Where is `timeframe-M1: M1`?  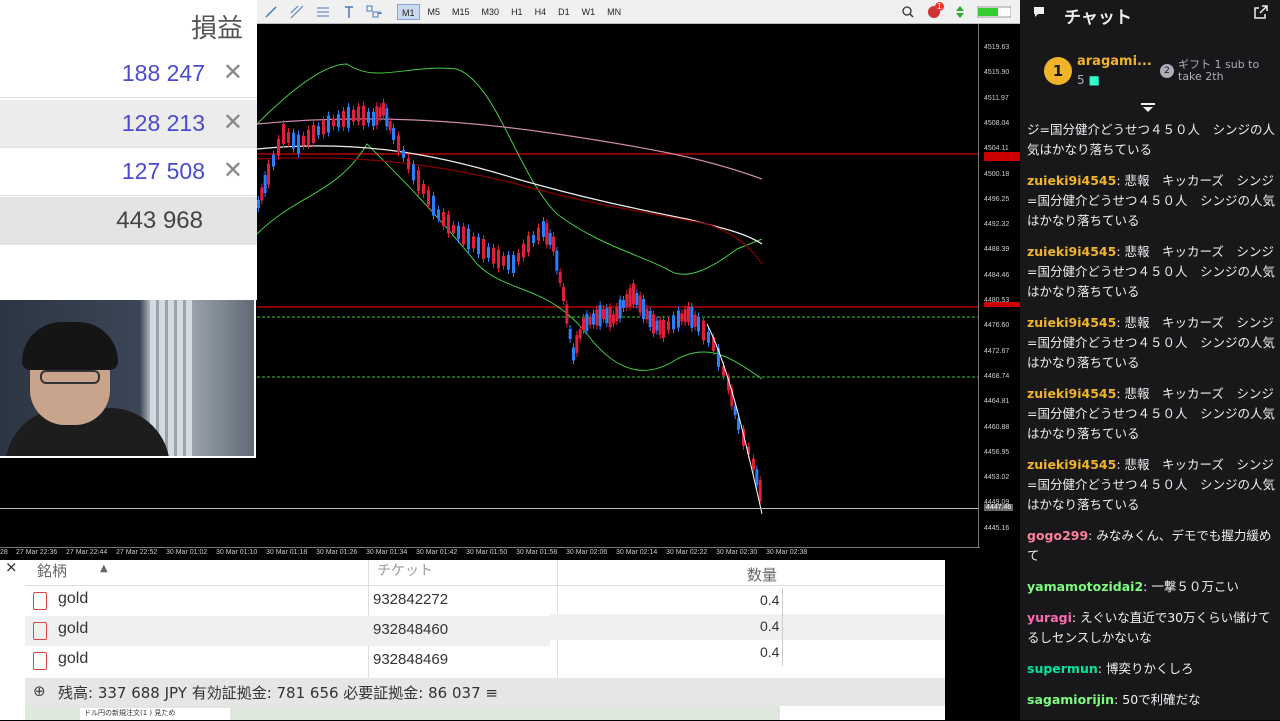
timeframe-M1: M1 is located at coordinates (408, 11).